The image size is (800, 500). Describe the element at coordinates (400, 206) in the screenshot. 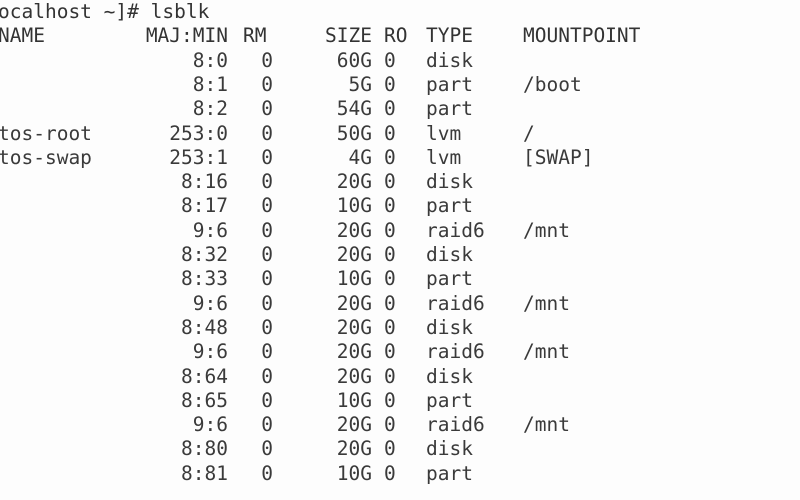

I see `table-row: 8:17 0 10G 0 part` at that location.